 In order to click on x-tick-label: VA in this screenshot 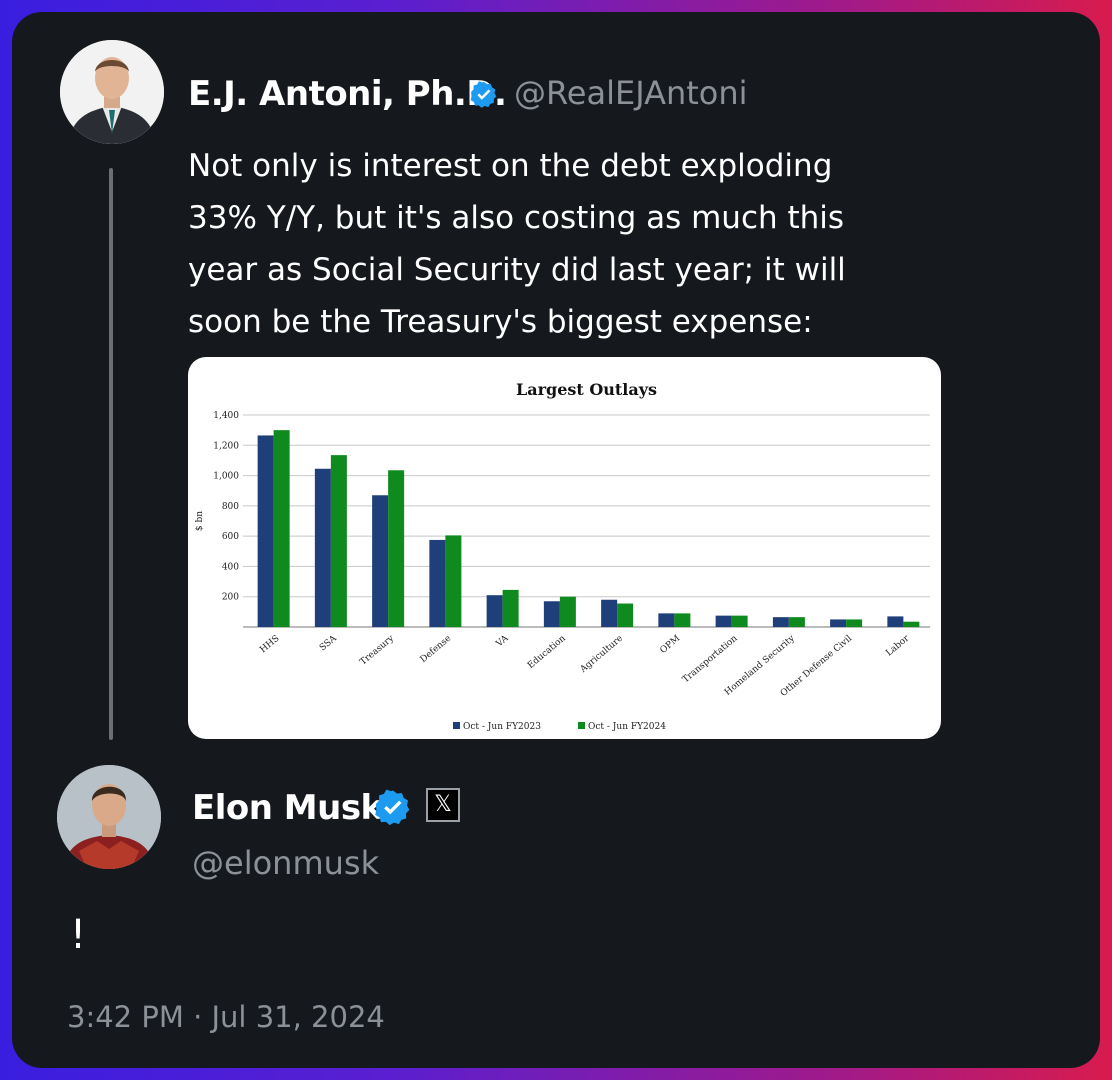, I will do `click(502, 641)`.